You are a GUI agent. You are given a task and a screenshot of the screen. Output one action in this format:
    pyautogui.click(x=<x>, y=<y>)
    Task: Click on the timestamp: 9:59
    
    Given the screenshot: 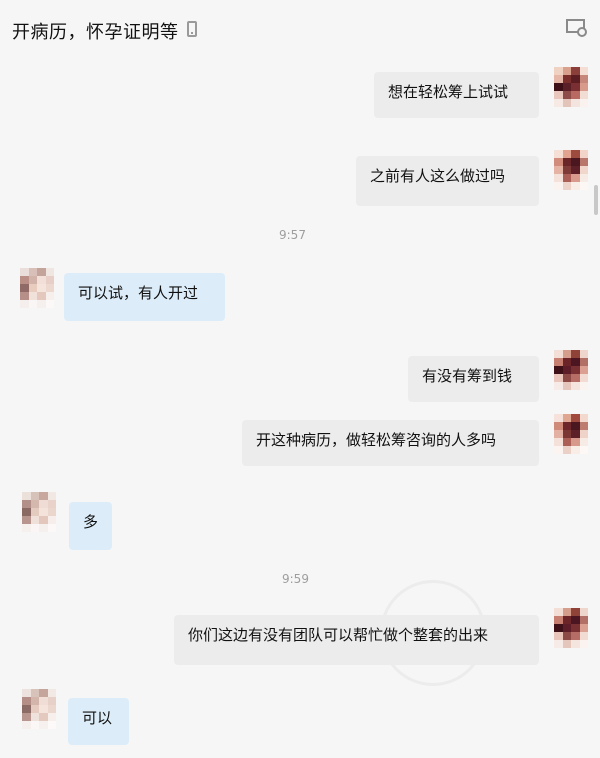 What is the action you would take?
    pyautogui.click(x=295, y=579)
    